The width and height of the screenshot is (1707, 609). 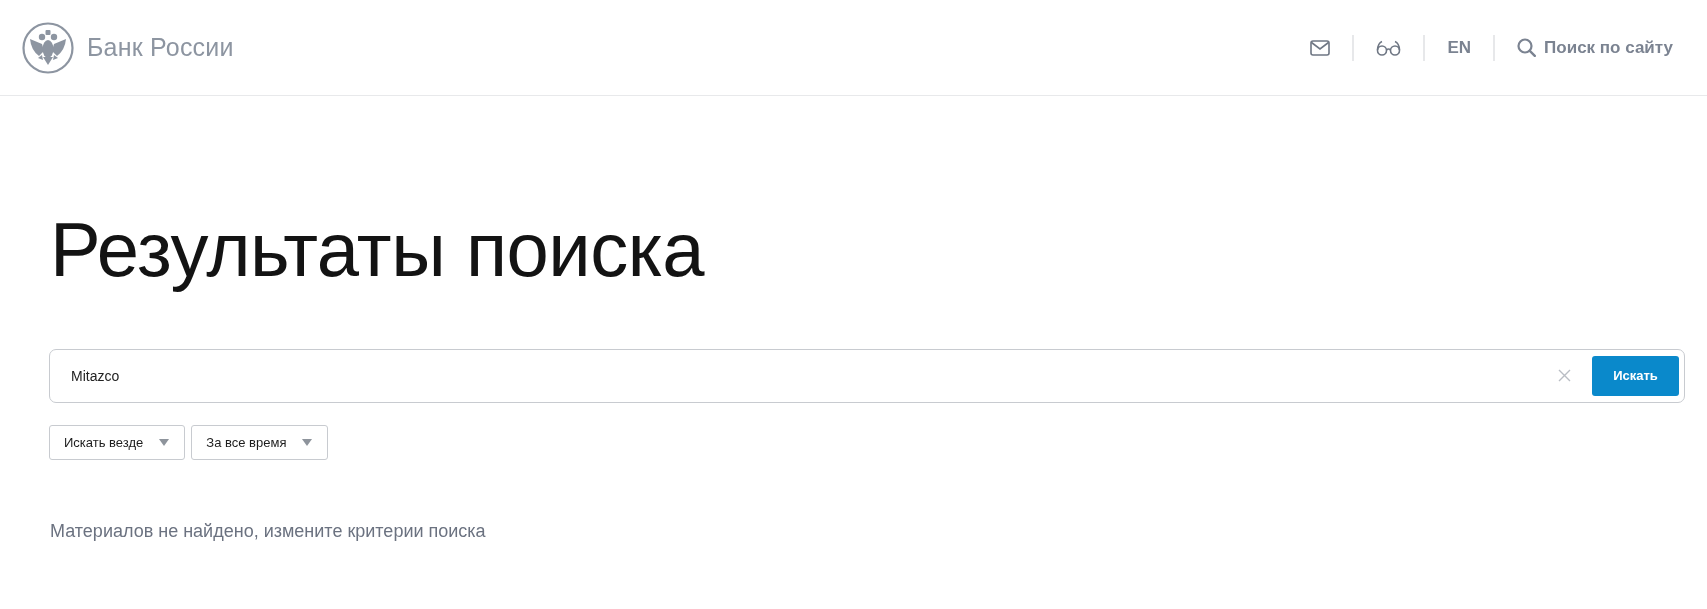 I want to click on eagle-emblem-icon, so click(x=48, y=47).